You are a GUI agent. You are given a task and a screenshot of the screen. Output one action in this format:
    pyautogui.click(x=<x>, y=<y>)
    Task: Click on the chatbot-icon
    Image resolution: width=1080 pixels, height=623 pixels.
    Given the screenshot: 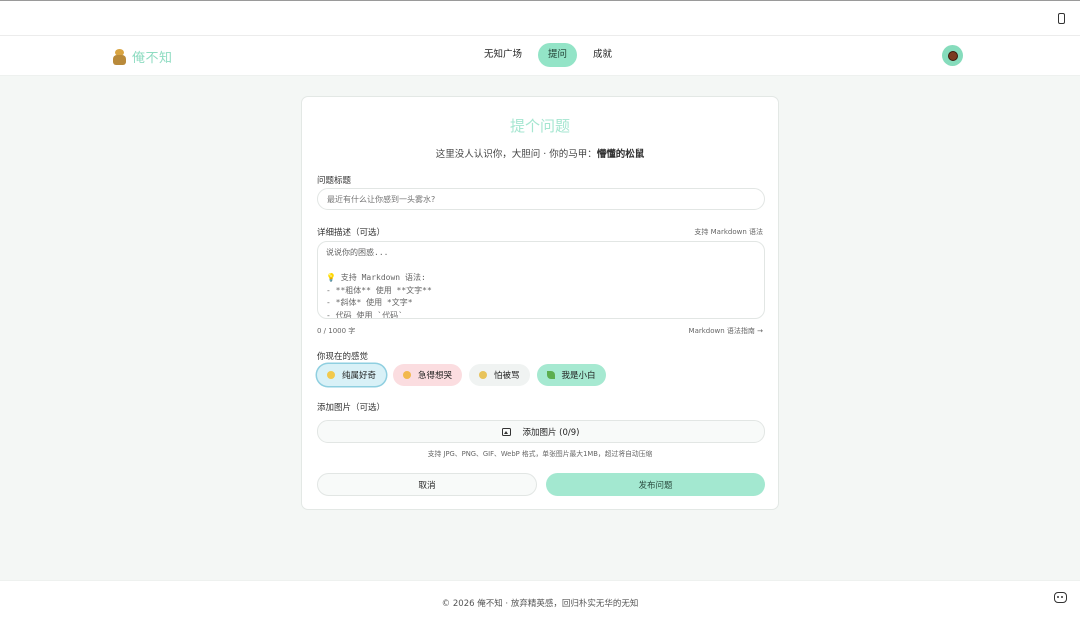 What is the action you would take?
    pyautogui.click(x=1060, y=597)
    